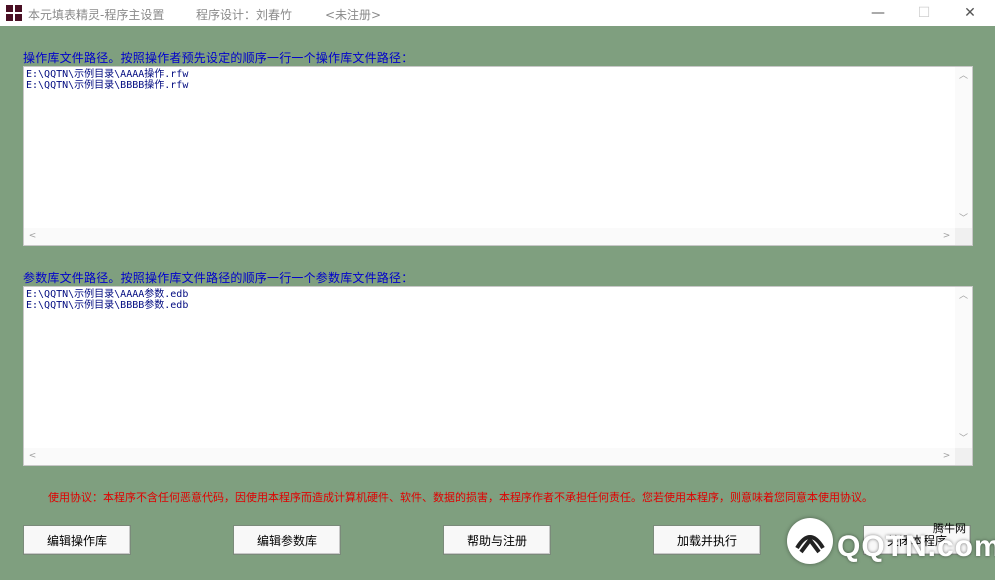 The height and width of the screenshot is (580, 995). What do you see at coordinates (810, 541) in the screenshot?
I see `watermark-logo-icon` at bounding box center [810, 541].